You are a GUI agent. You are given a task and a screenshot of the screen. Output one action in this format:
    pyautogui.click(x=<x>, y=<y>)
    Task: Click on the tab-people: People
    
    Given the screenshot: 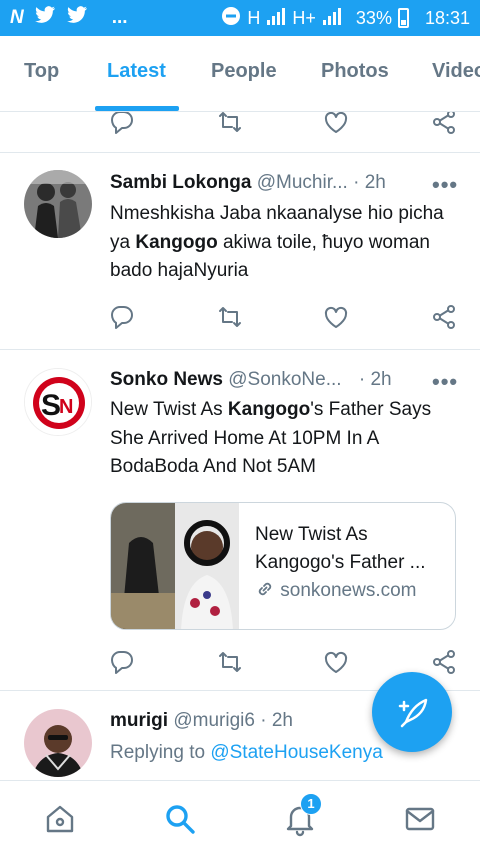 What is the action you would take?
    pyautogui.click(x=244, y=71)
    